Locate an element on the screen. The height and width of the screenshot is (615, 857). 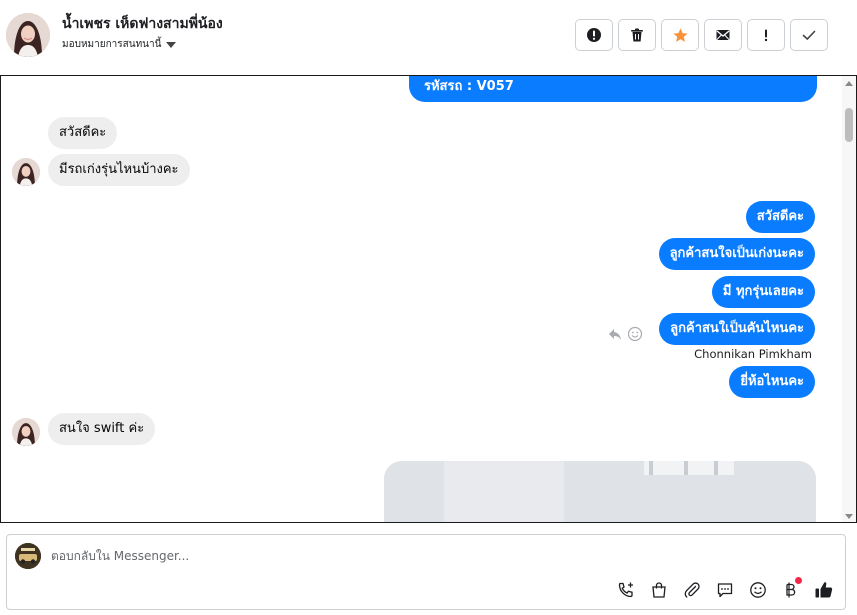
check-icon is located at coordinates (809, 35).